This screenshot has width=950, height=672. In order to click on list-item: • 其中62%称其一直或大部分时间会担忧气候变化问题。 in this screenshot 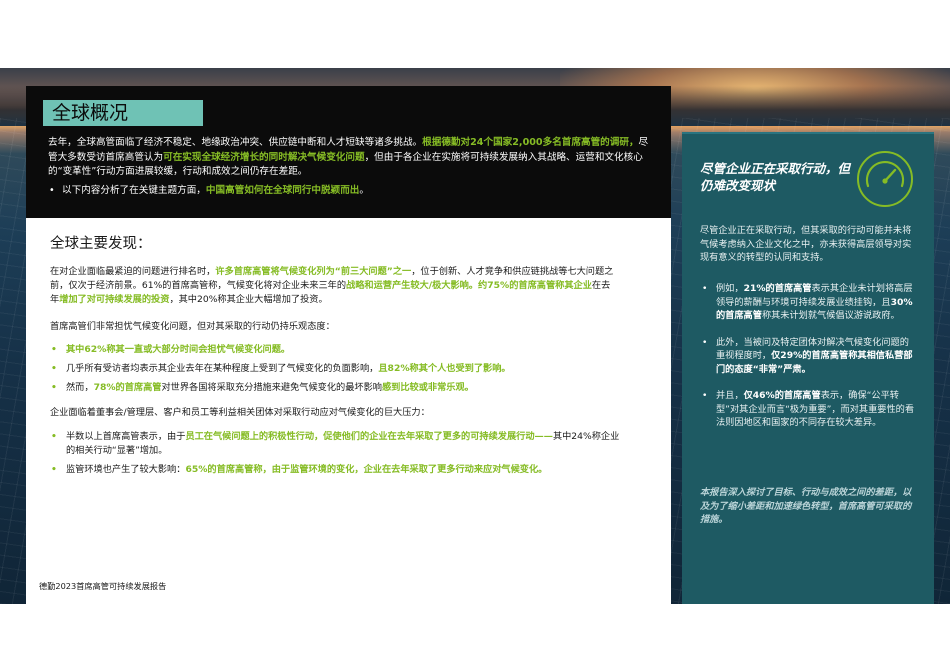, I will do `click(335, 350)`.